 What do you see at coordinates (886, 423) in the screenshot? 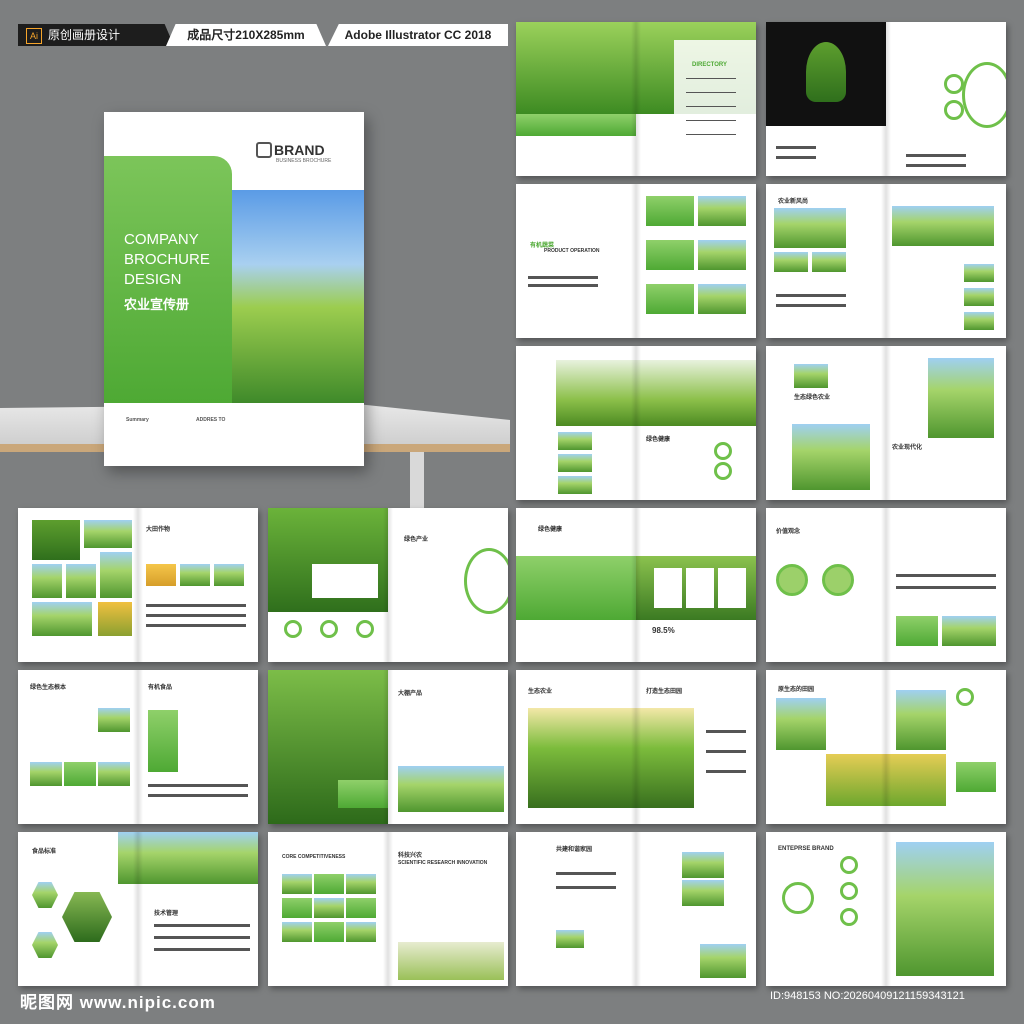
I see `spread-modern-agri: 生态绿色农业 农业现代化` at bounding box center [886, 423].